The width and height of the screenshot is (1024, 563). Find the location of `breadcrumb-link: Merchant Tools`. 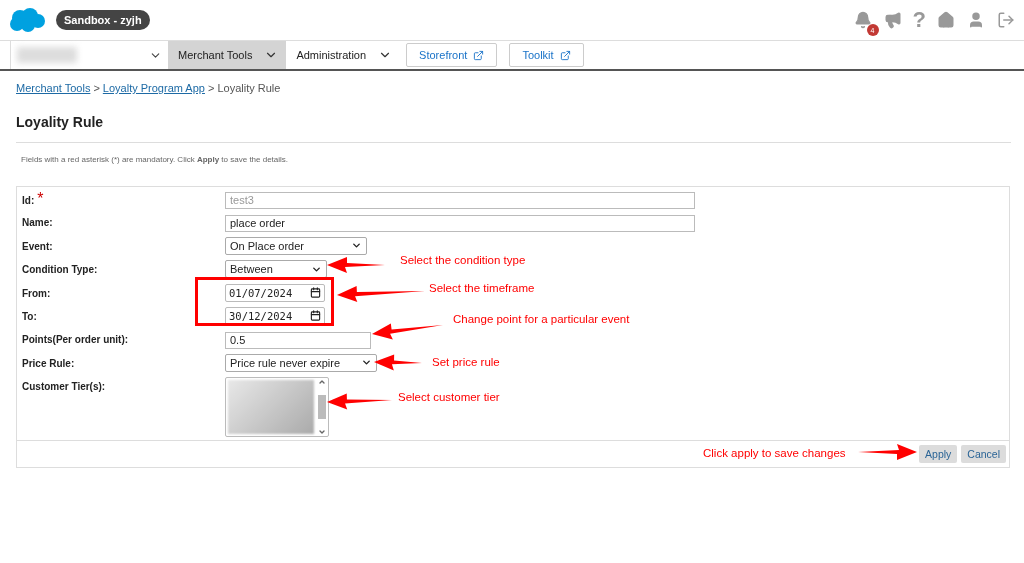

breadcrumb-link: Merchant Tools is located at coordinates (53, 88).